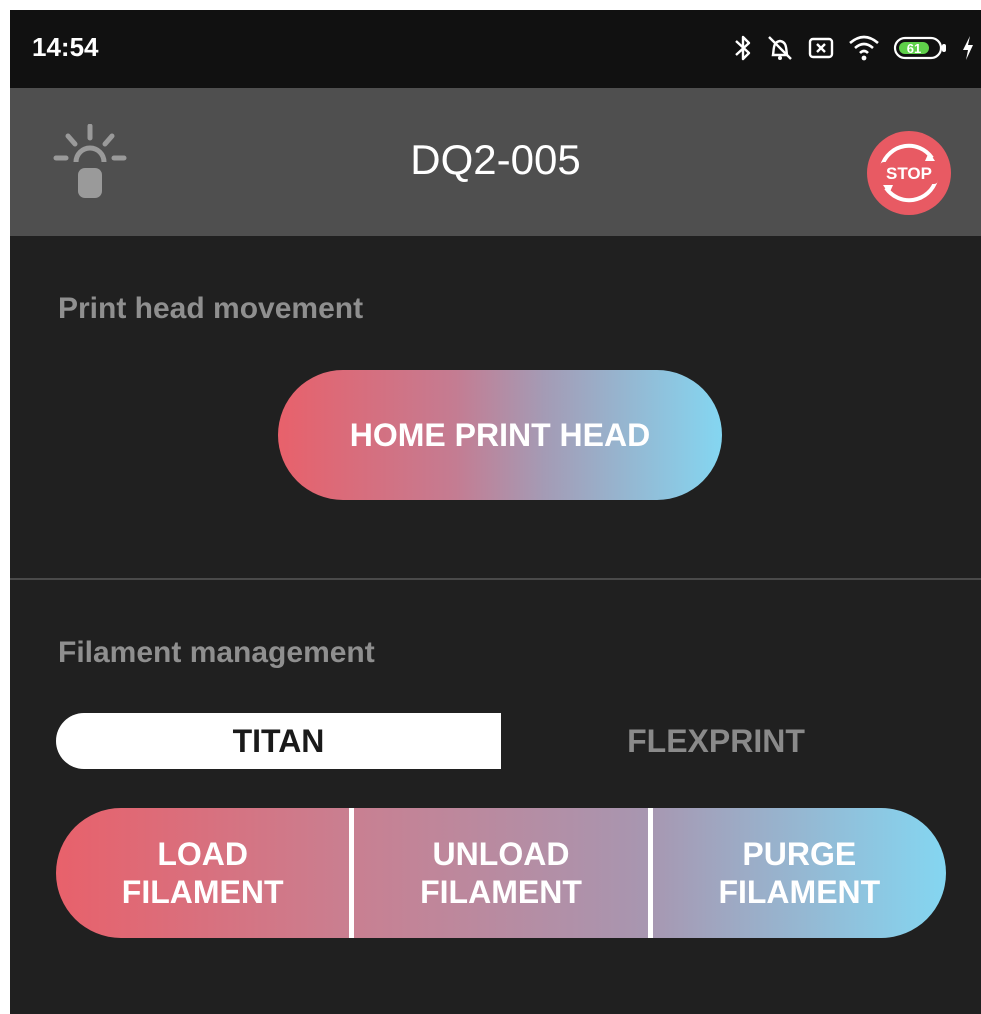 Image resolution: width=981 pixels, height=1014 pixels. I want to click on load-filament-line1: LOAD, so click(202, 854).